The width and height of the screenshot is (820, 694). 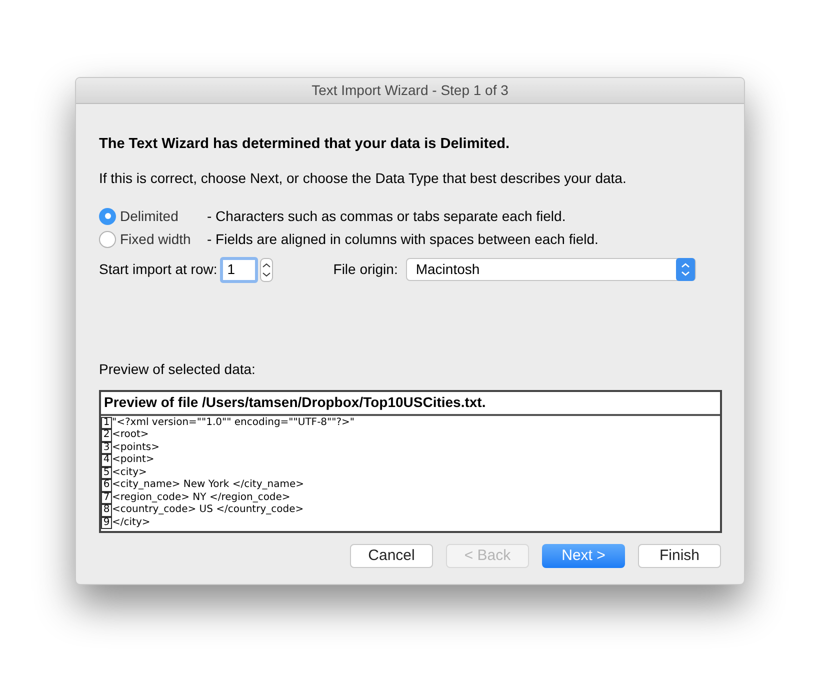 What do you see at coordinates (129, 472) in the screenshot?
I see `preview-line: <city>` at bounding box center [129, 472].